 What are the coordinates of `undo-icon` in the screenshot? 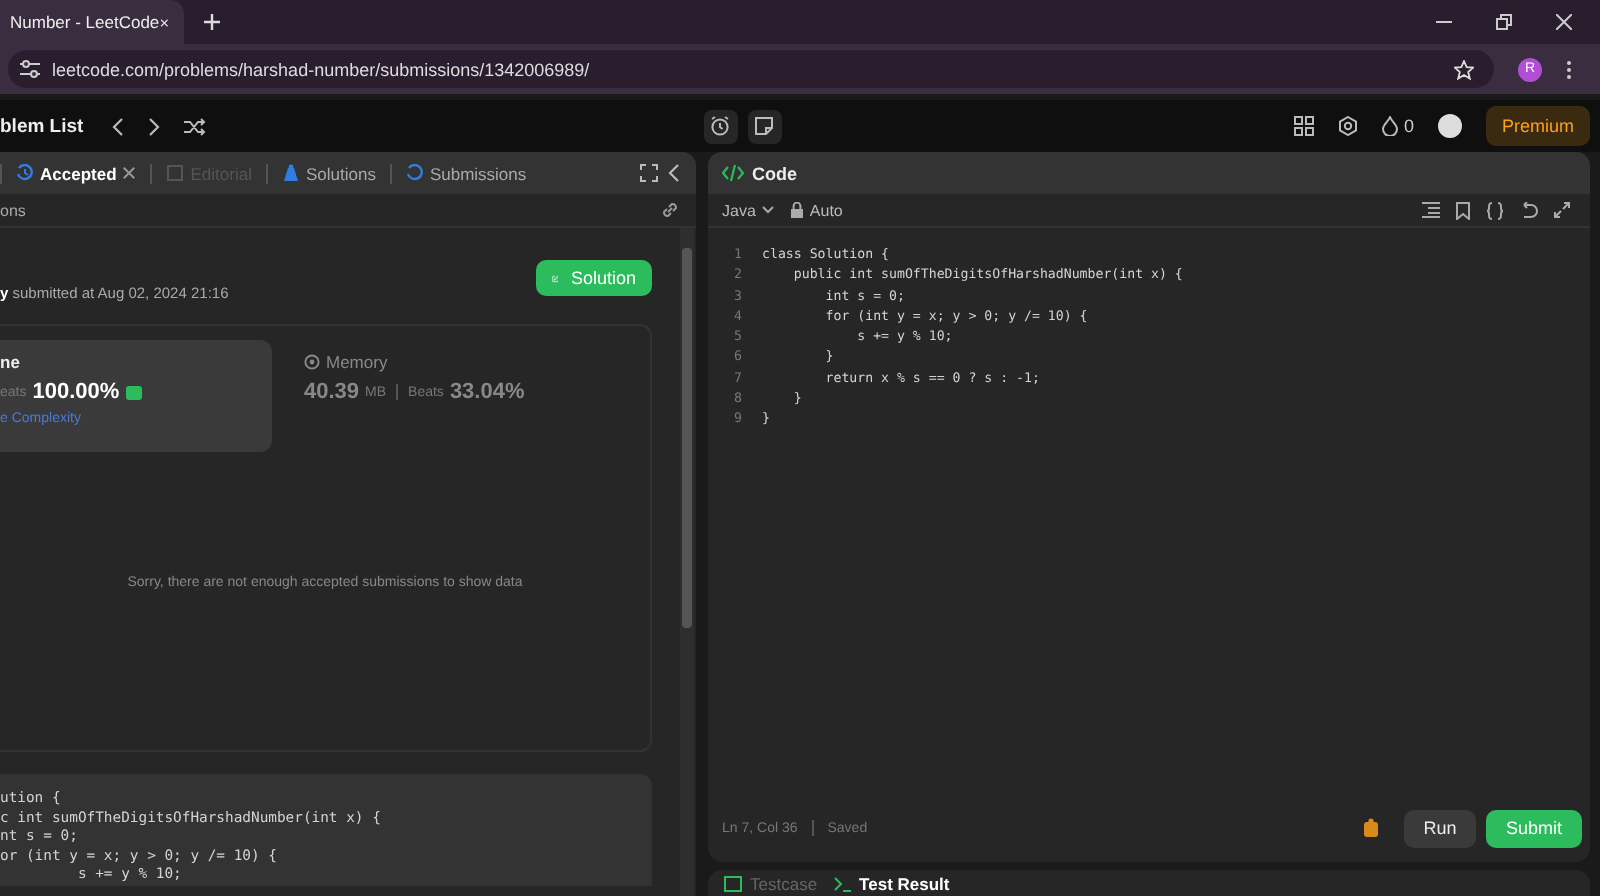 It's located at (1529, 210).